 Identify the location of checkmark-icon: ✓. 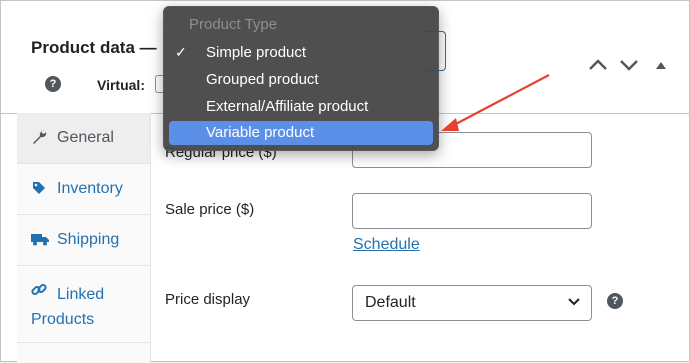
(181, 52).